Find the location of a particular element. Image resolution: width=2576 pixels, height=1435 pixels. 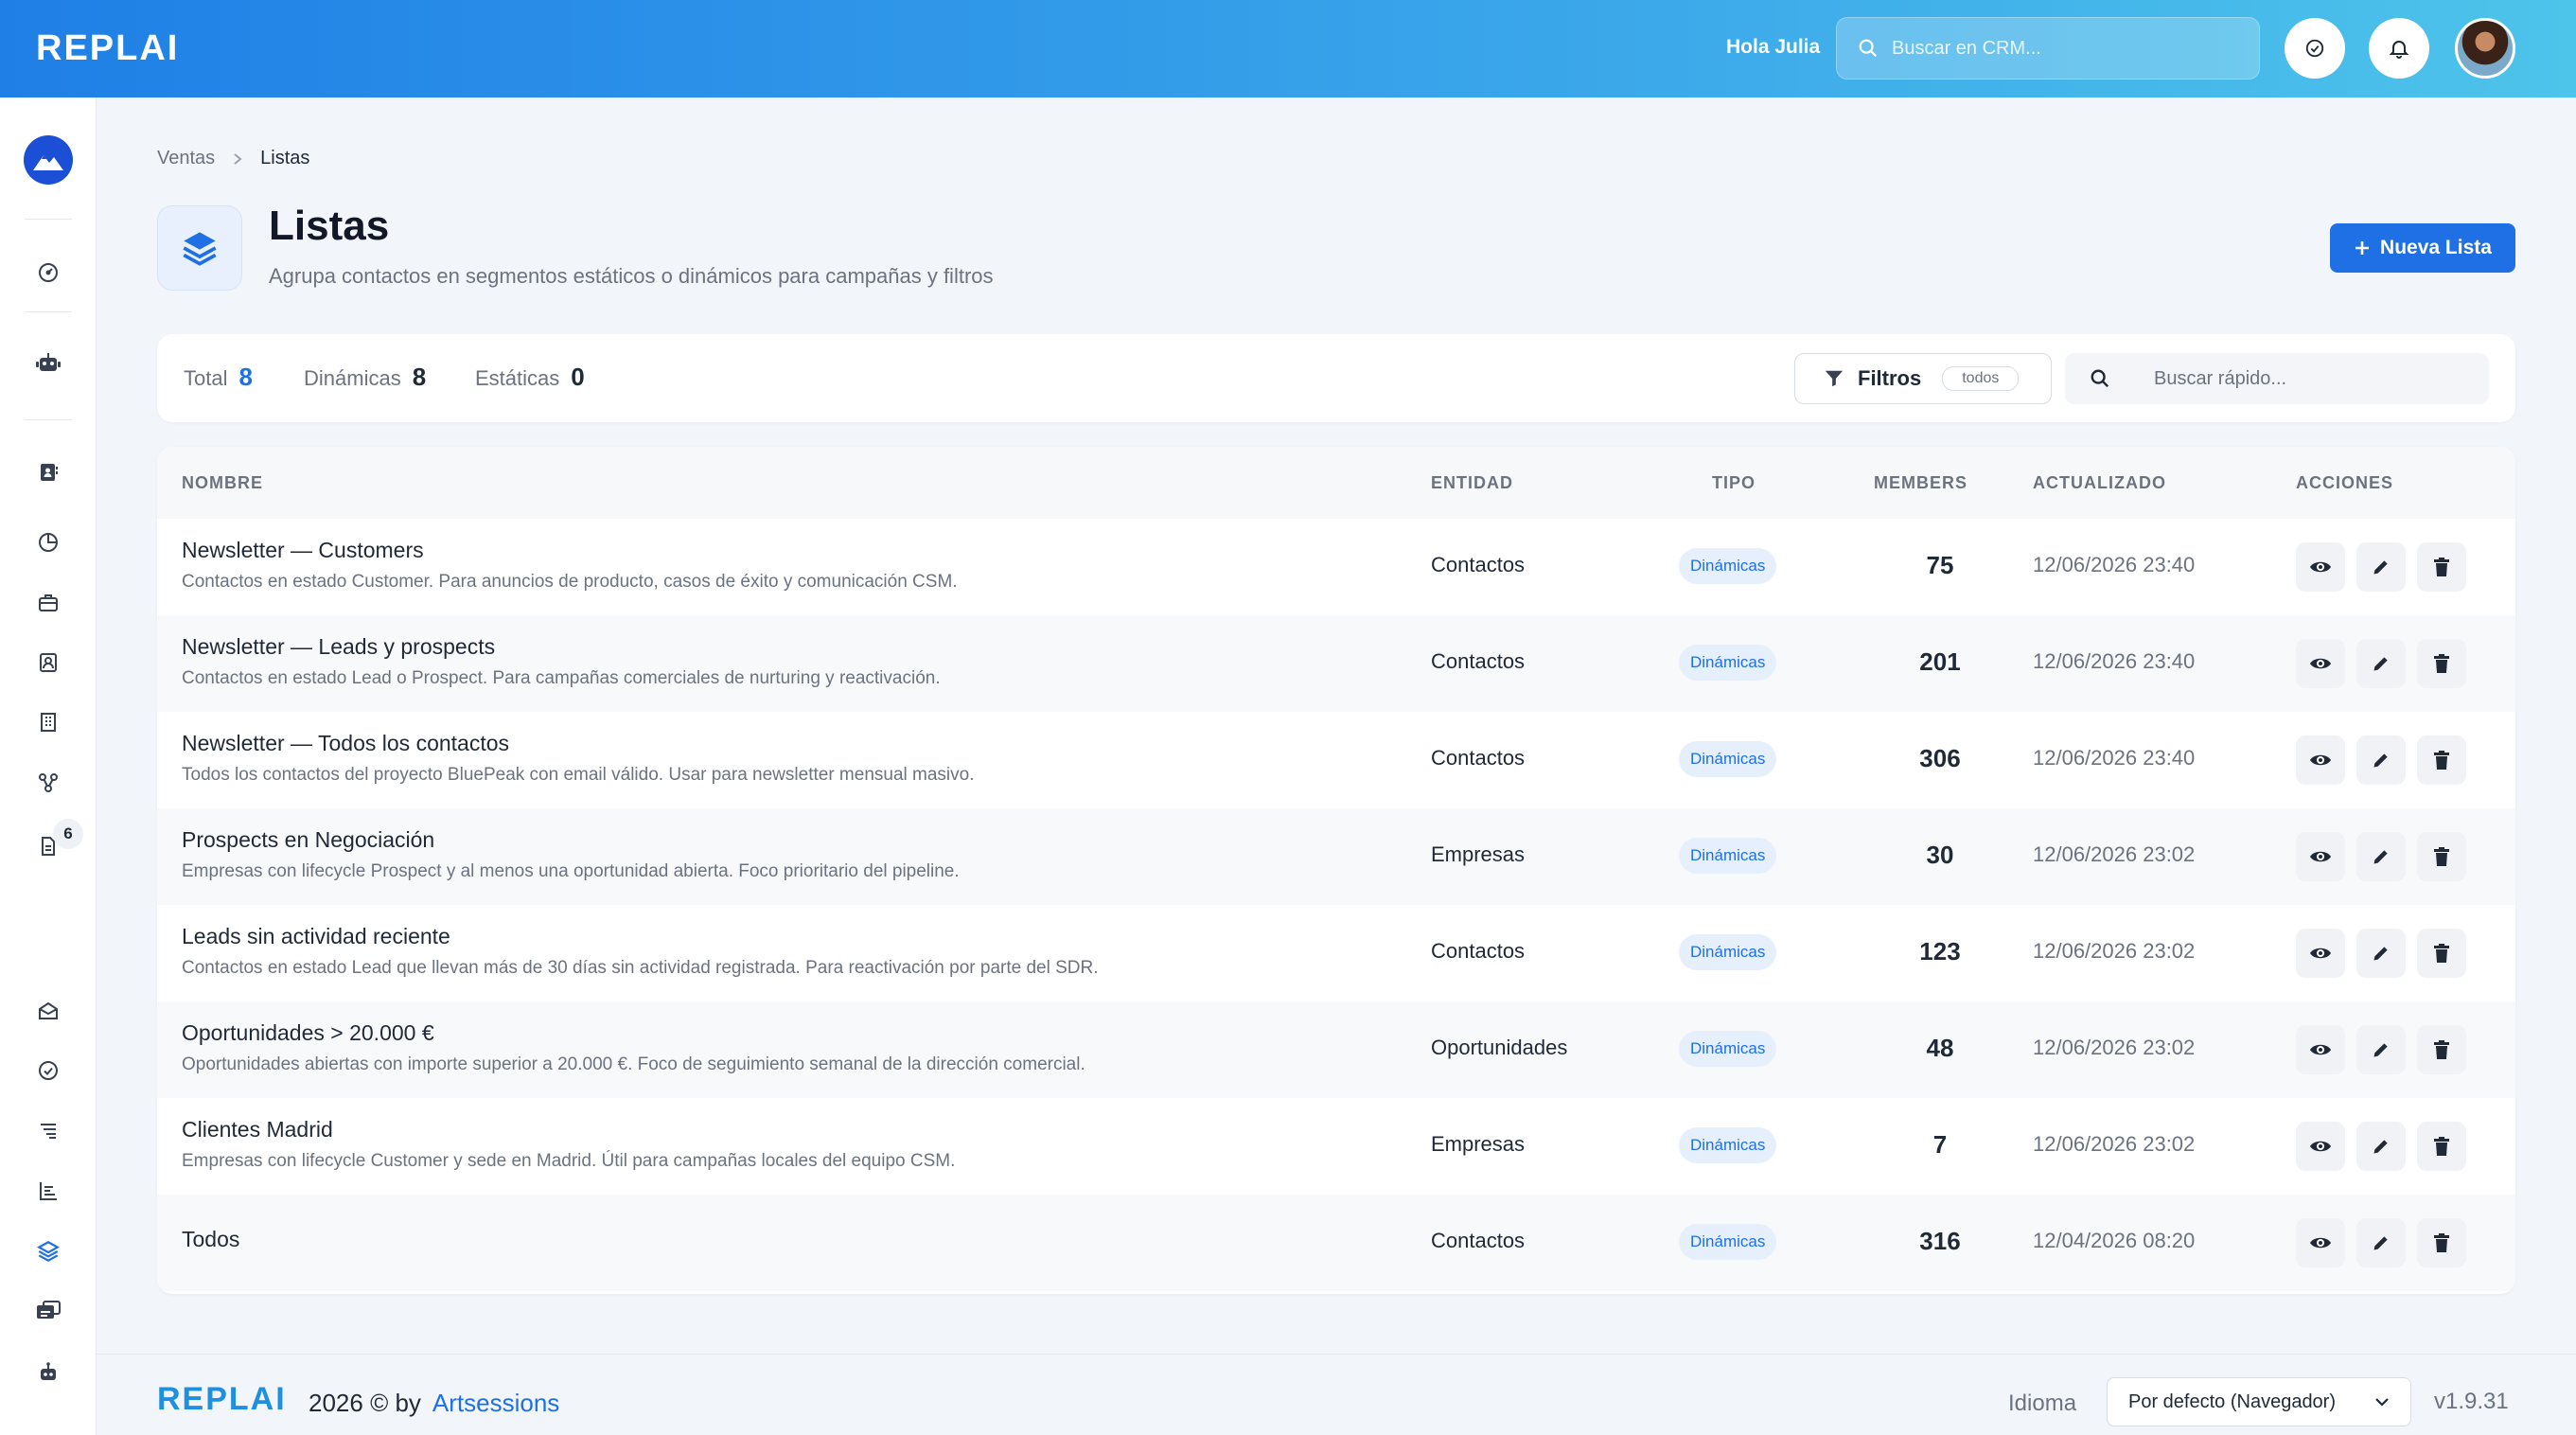

trash-icon is located at coordinates (2441, 663).